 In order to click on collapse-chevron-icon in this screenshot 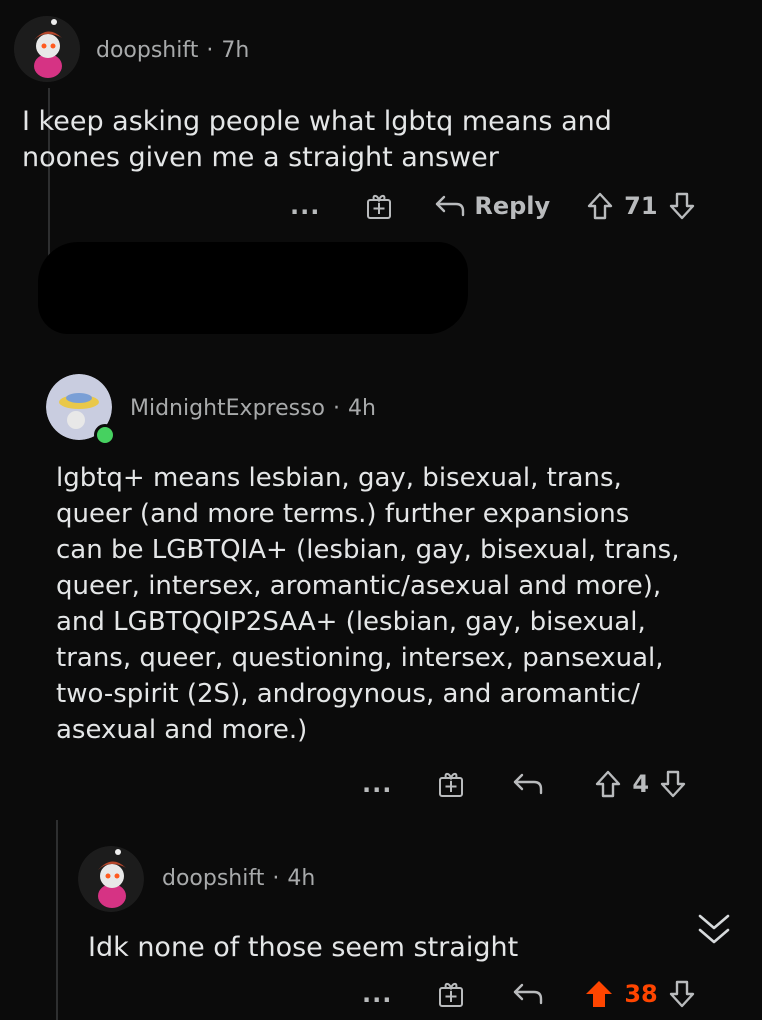, I will do `click(714, 930)`.